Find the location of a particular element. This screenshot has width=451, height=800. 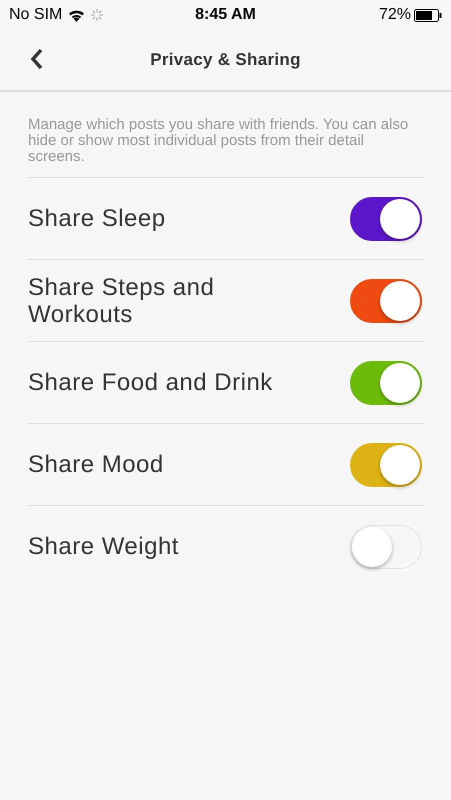

back-button is located at coordinates (37, 59).